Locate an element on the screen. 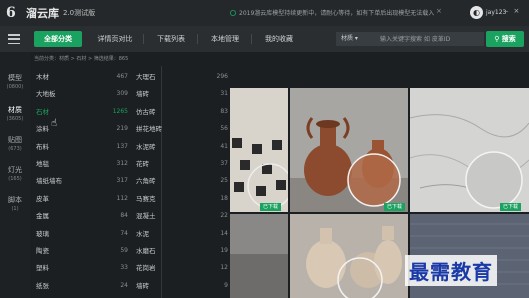  tab-all-categories: 全部分类 is located at coordinates (58, 39).